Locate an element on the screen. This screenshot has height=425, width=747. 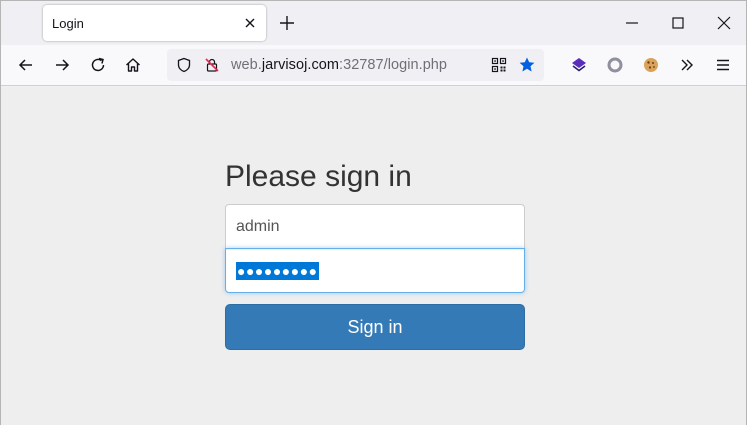
cookie-extension-icon is located at coordinates (651, 65).